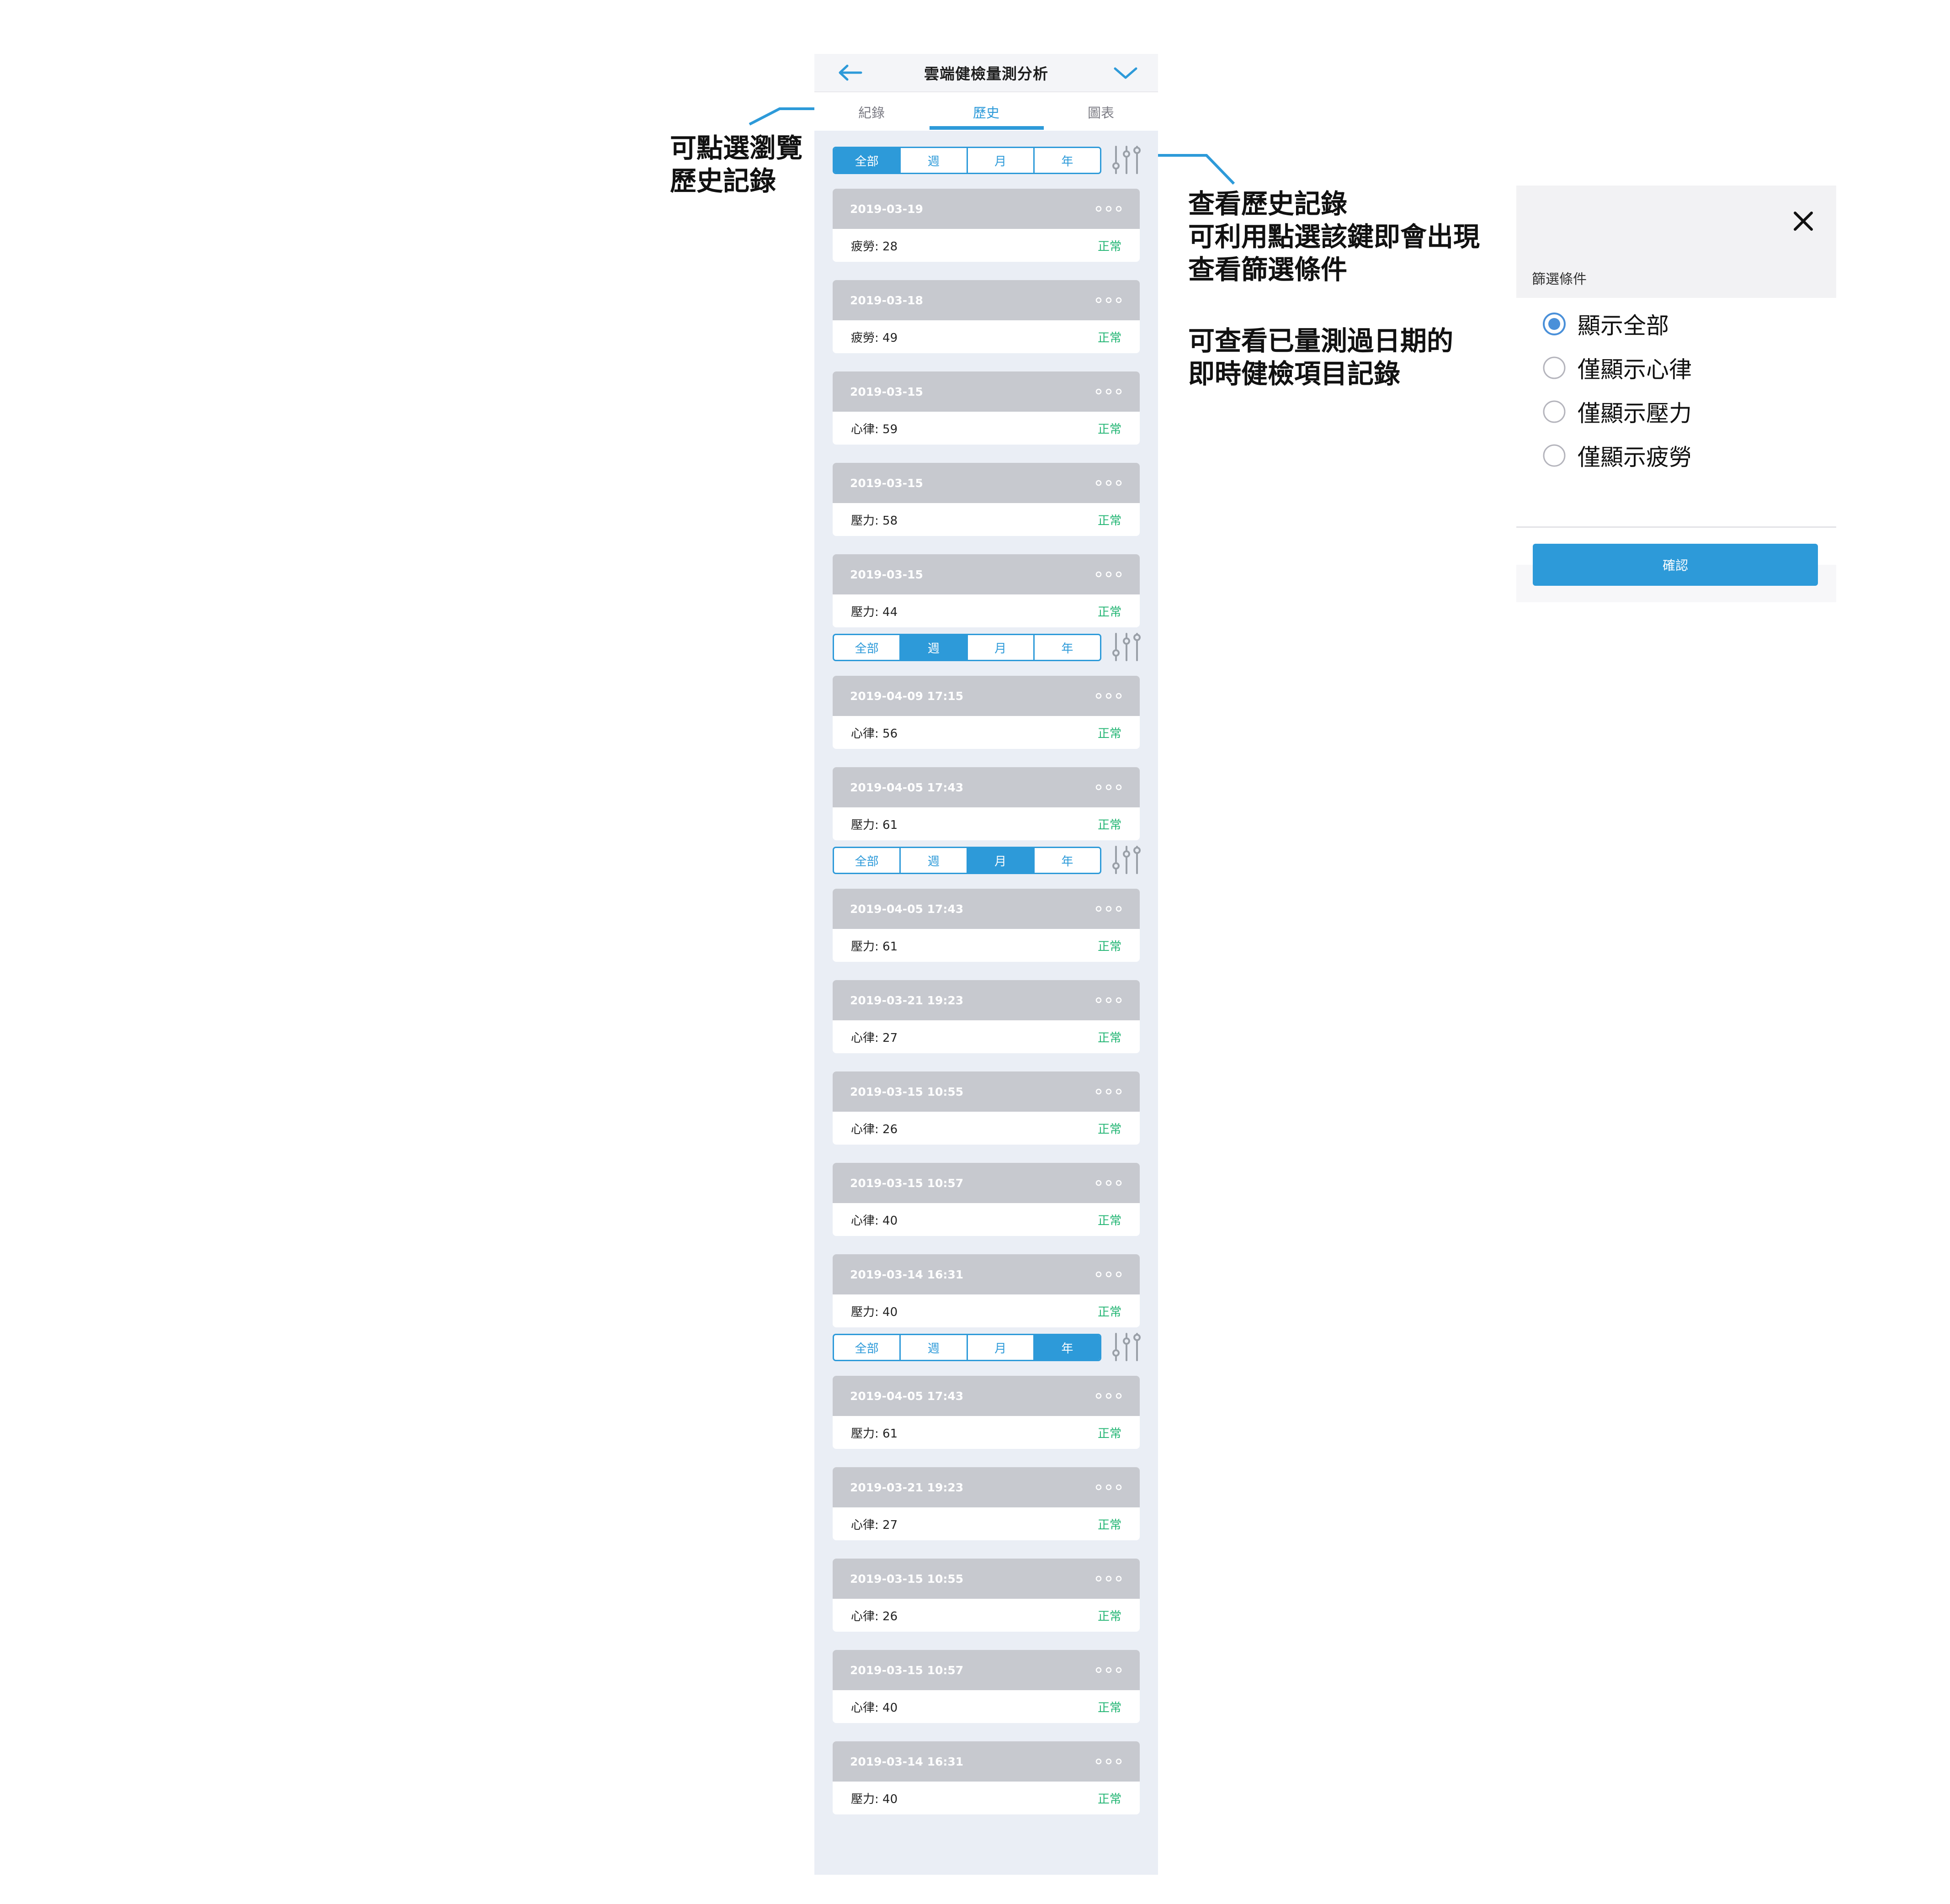  What do you see at coordinates (1803, 221) in the screenshot?
I see `close-icon` at bounding box center [1803, 221].